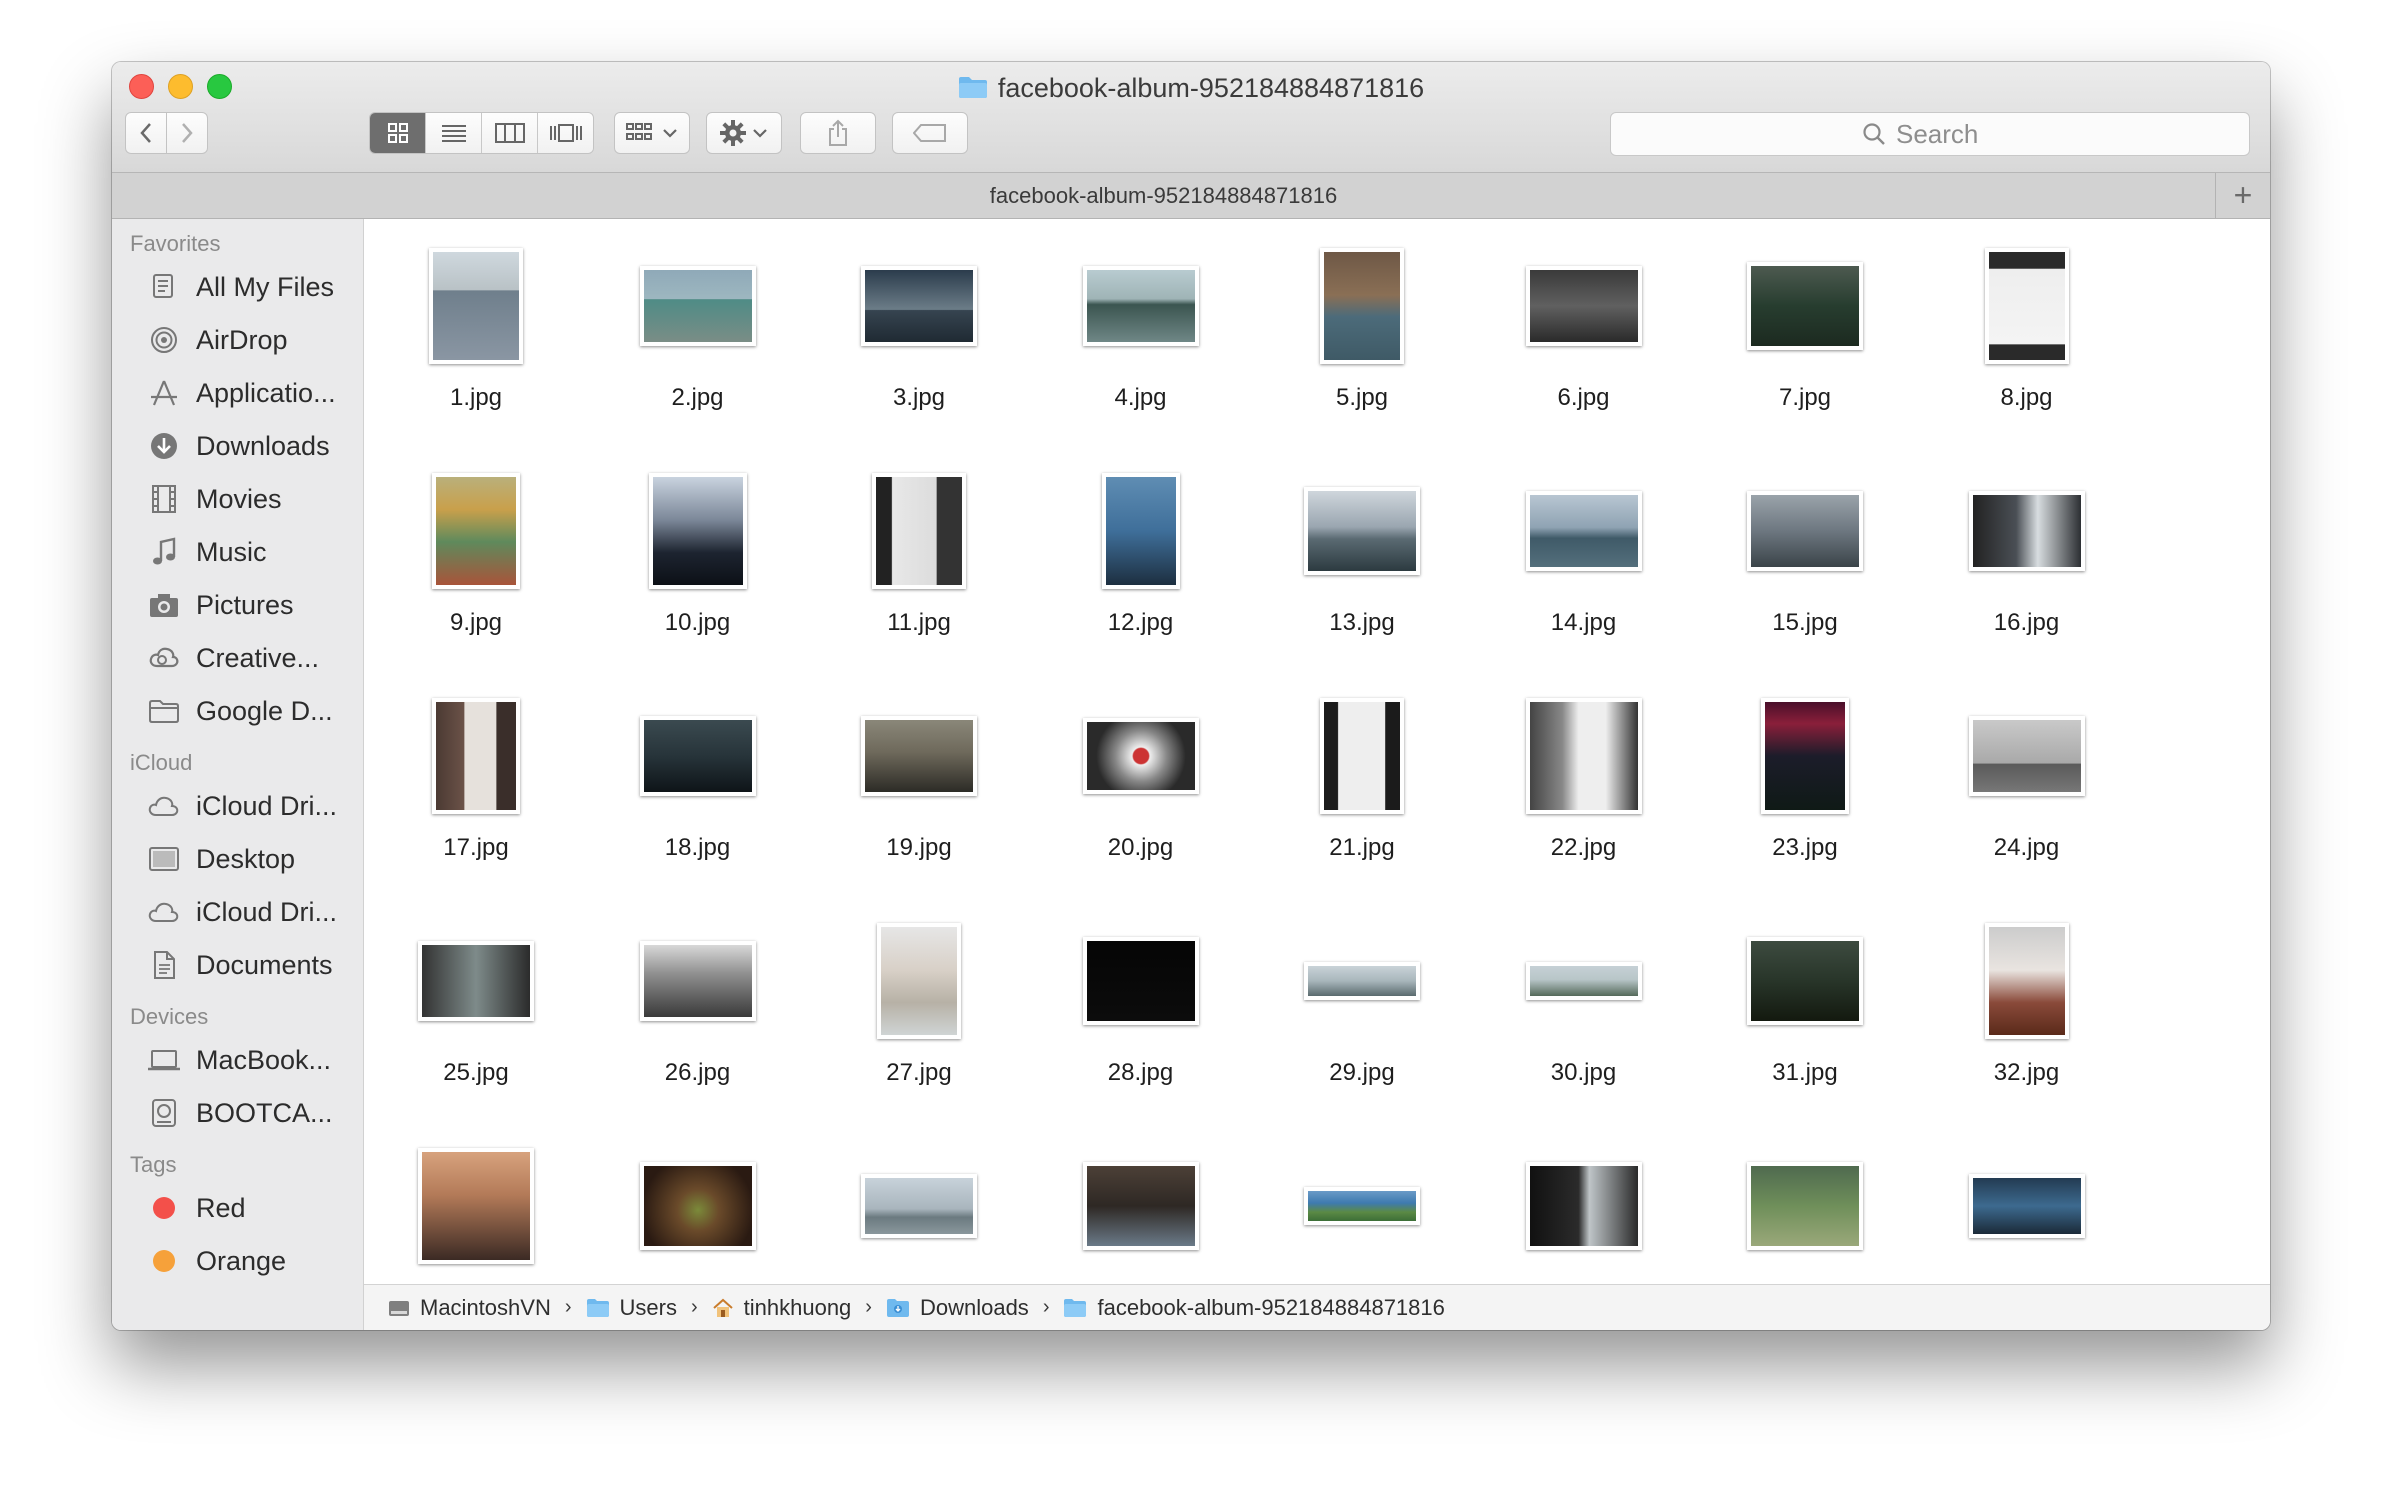 The image size is (2382, 1490). Describe the element at coordinates (237, 965) in the screenshot. I see `sidebar-item: Documents` at that location.